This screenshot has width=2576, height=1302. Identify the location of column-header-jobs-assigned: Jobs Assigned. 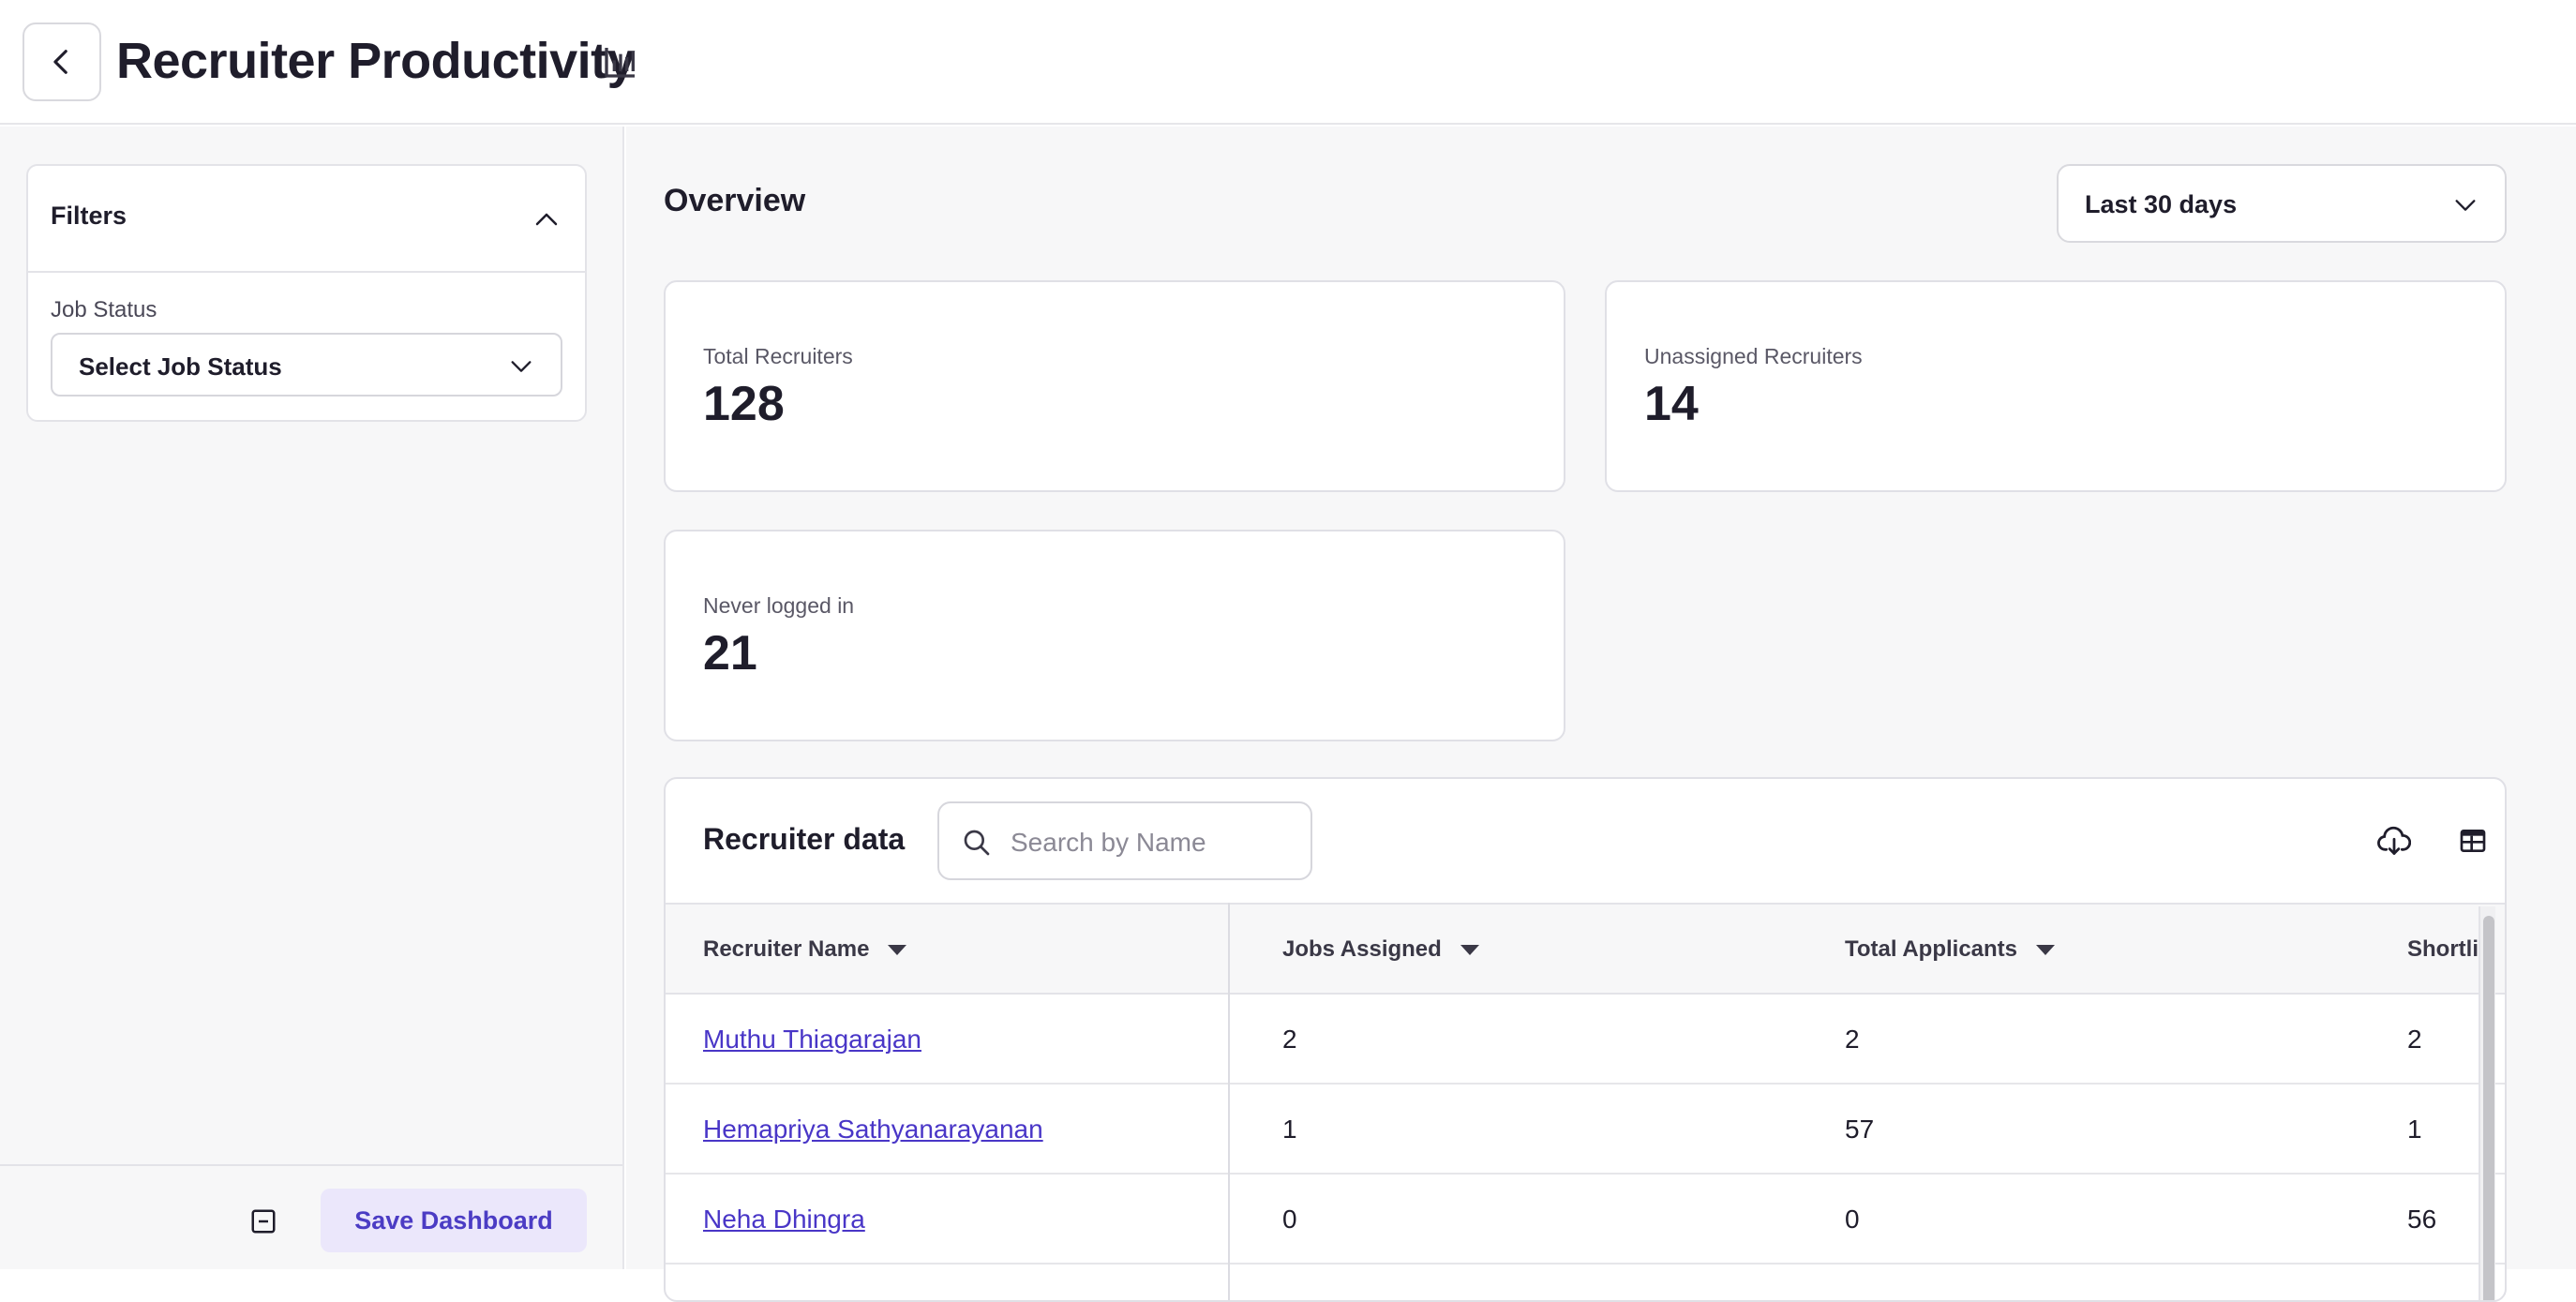
(1380, 949).